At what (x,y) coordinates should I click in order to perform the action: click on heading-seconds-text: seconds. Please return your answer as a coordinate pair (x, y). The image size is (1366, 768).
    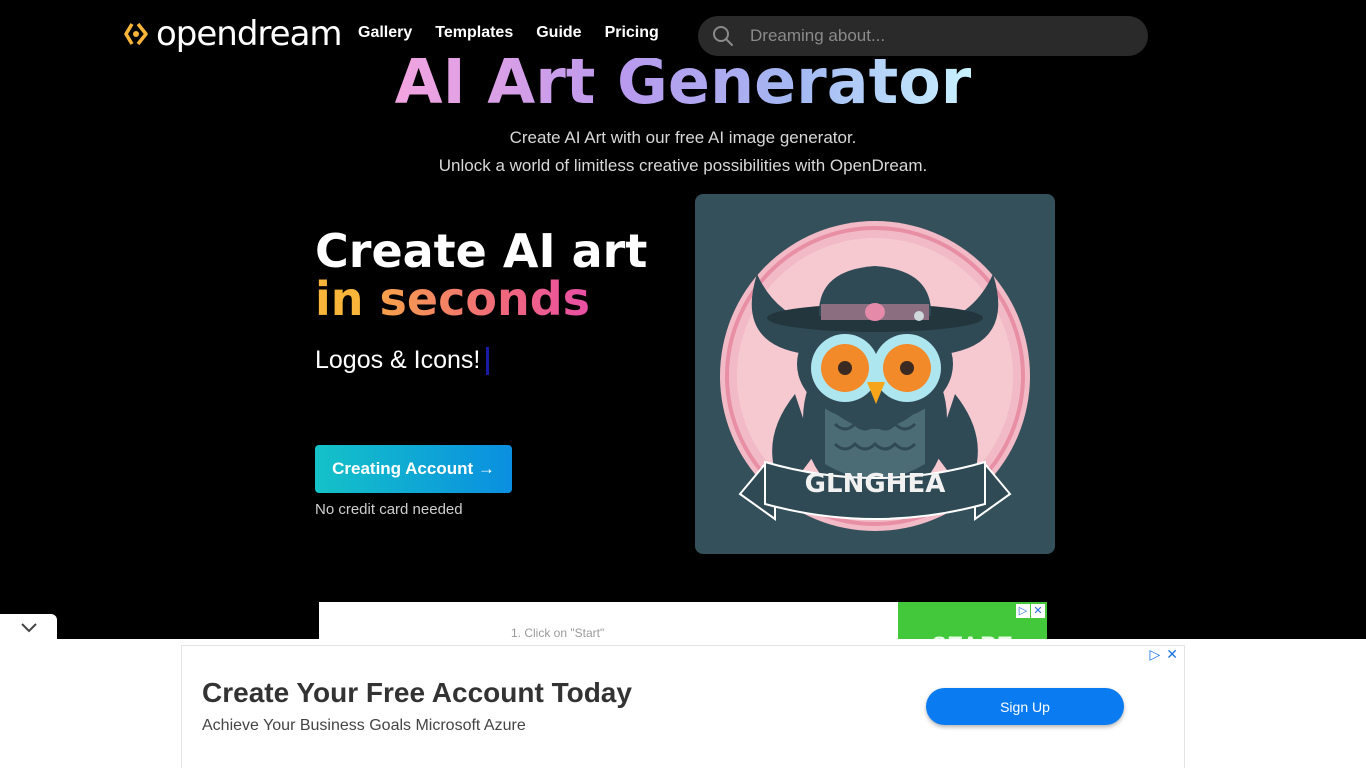
    Looking at the image, I should click on (485, 299).